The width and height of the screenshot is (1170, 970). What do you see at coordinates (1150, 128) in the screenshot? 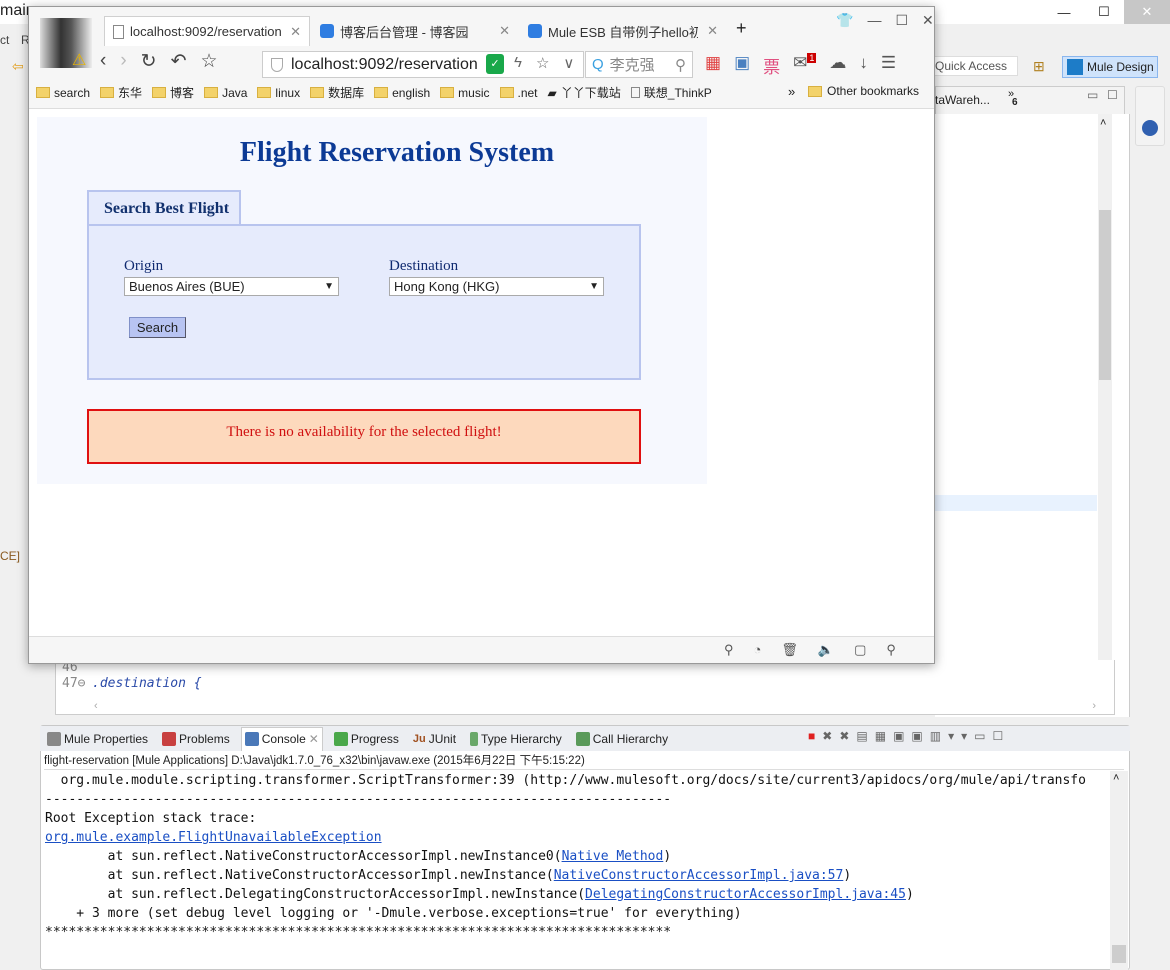
I see `globe-icon` at bounding box center [1150, 128].